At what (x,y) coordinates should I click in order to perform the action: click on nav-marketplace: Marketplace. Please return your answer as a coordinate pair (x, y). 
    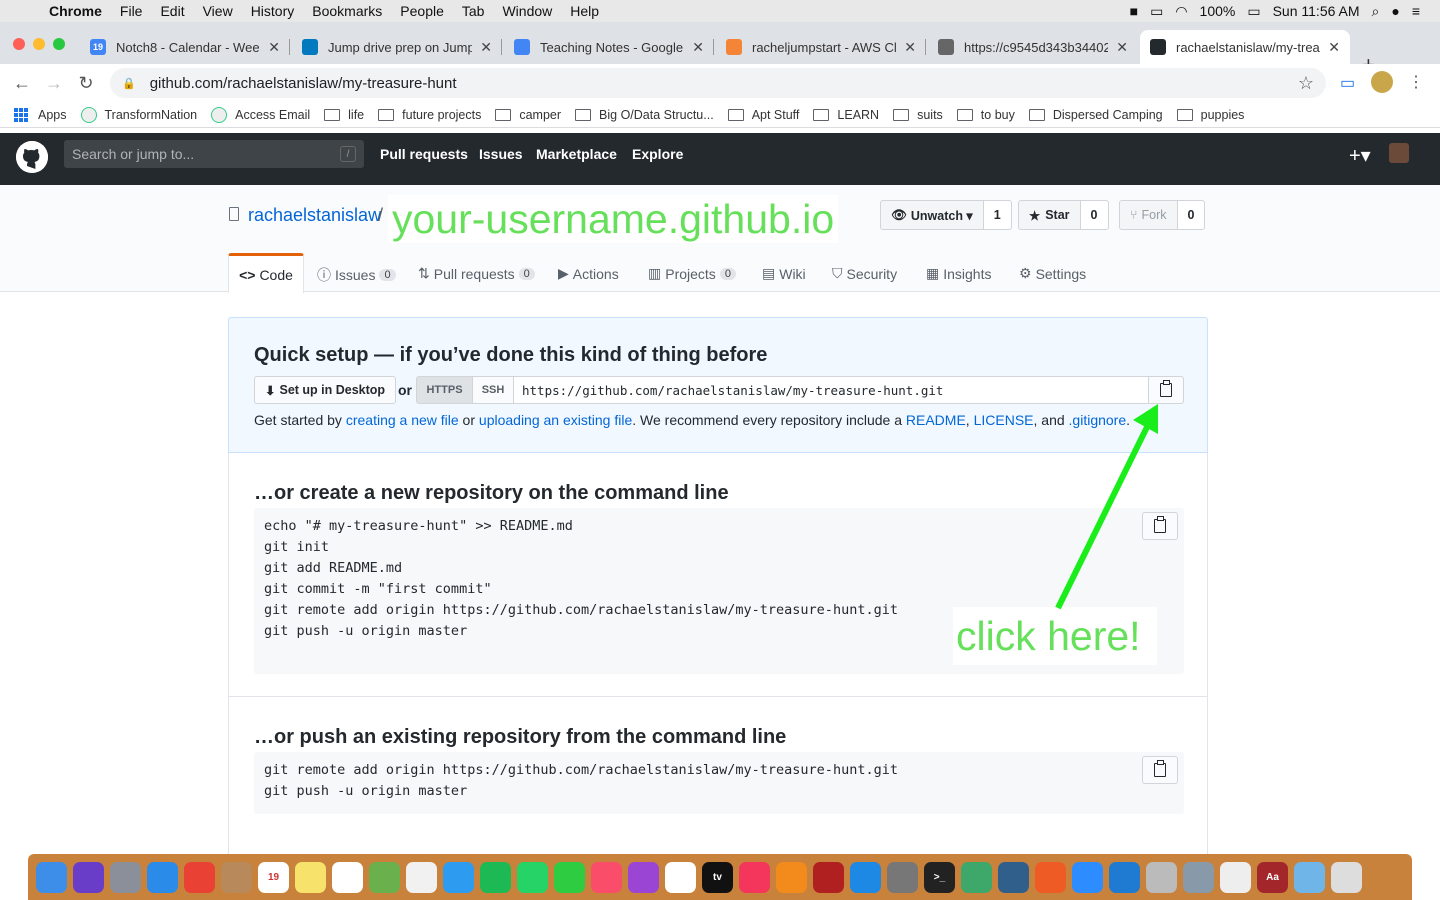
    Looking at the image, I should click on (576, 154).